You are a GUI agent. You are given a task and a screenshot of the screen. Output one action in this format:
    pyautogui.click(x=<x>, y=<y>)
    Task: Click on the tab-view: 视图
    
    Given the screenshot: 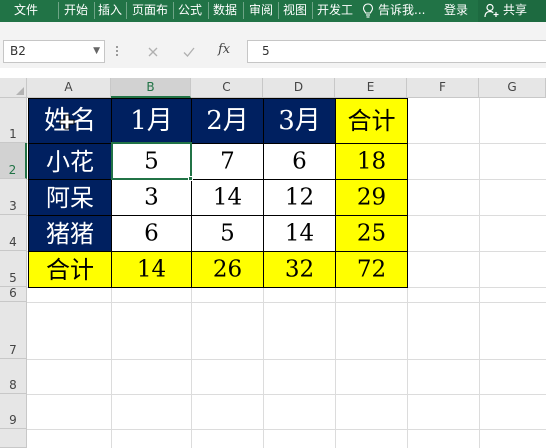 What is the action you would take?
    pyautogui.click(x=295, y=11)
    